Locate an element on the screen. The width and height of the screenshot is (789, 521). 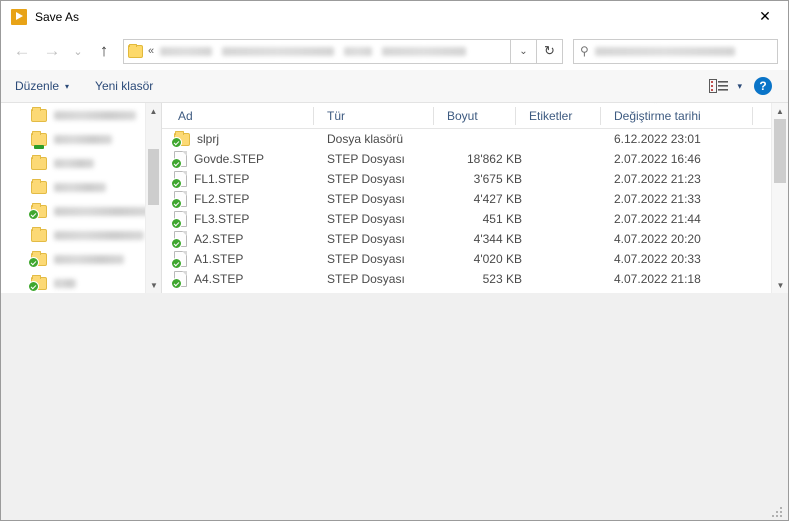
search-input: ⚲ is located at coordinates (675, 51).